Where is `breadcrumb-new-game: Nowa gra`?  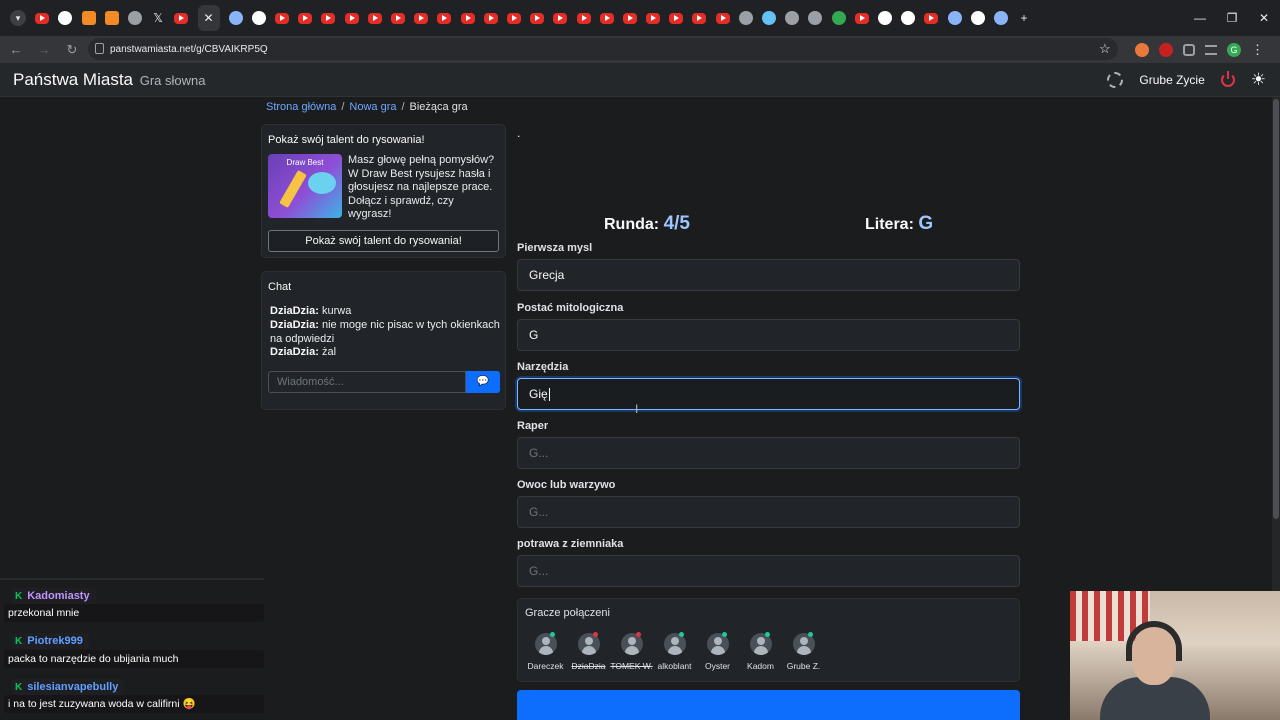 breadcrumb-new-game: Nowa gra is located at coordinates (372, 107).